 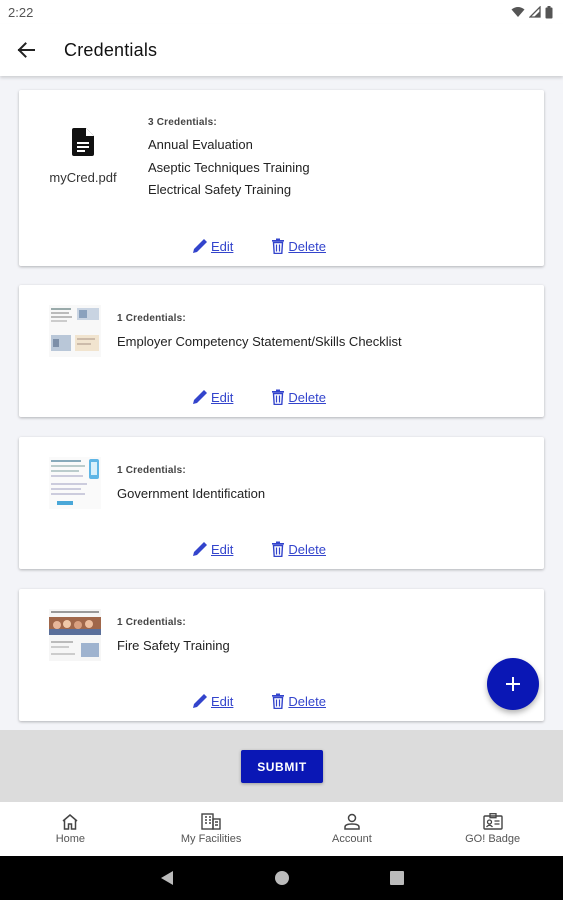 What do you see at coordinates (83, 142) in the screenshot?
I see `document-icon` at bounding box center [83, 142].